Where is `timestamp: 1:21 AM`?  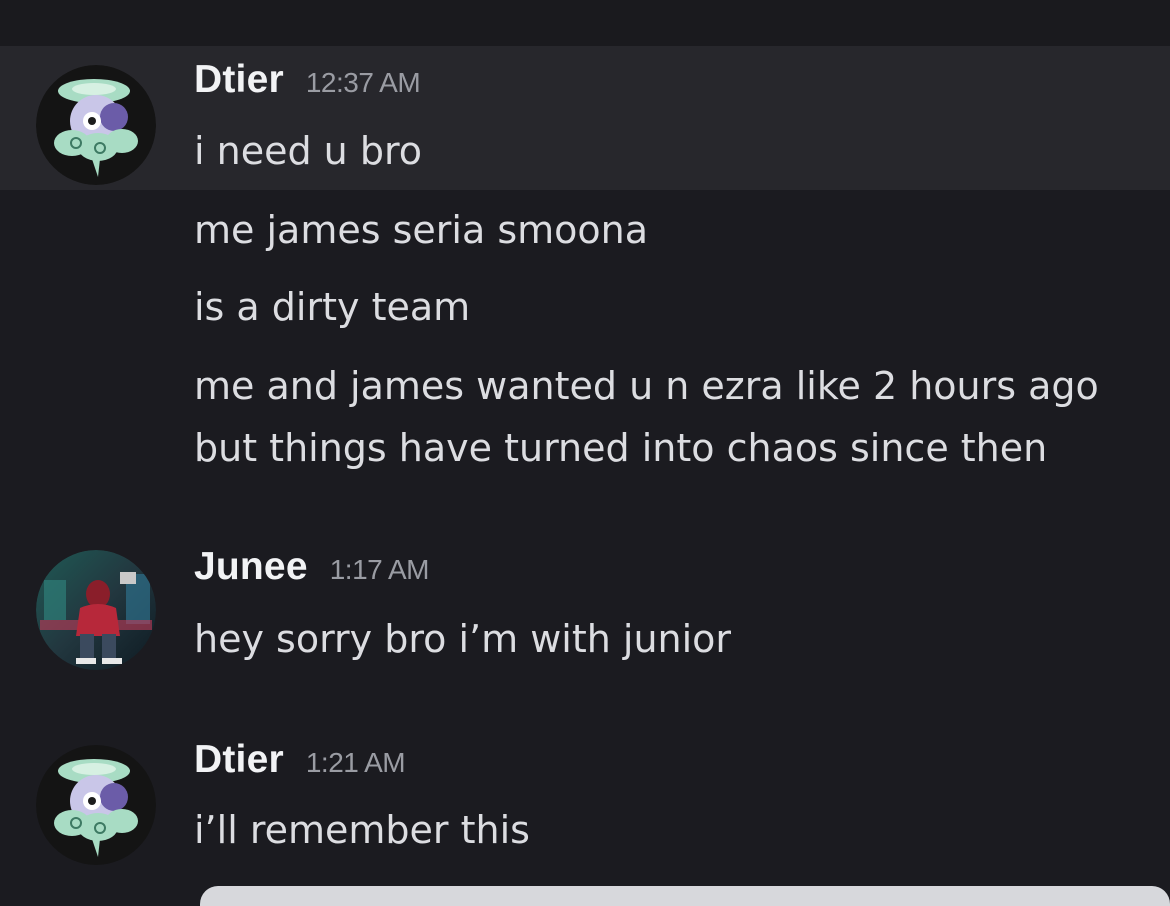
timestamp: 1:21 AM is located at coordinates (356, 762).